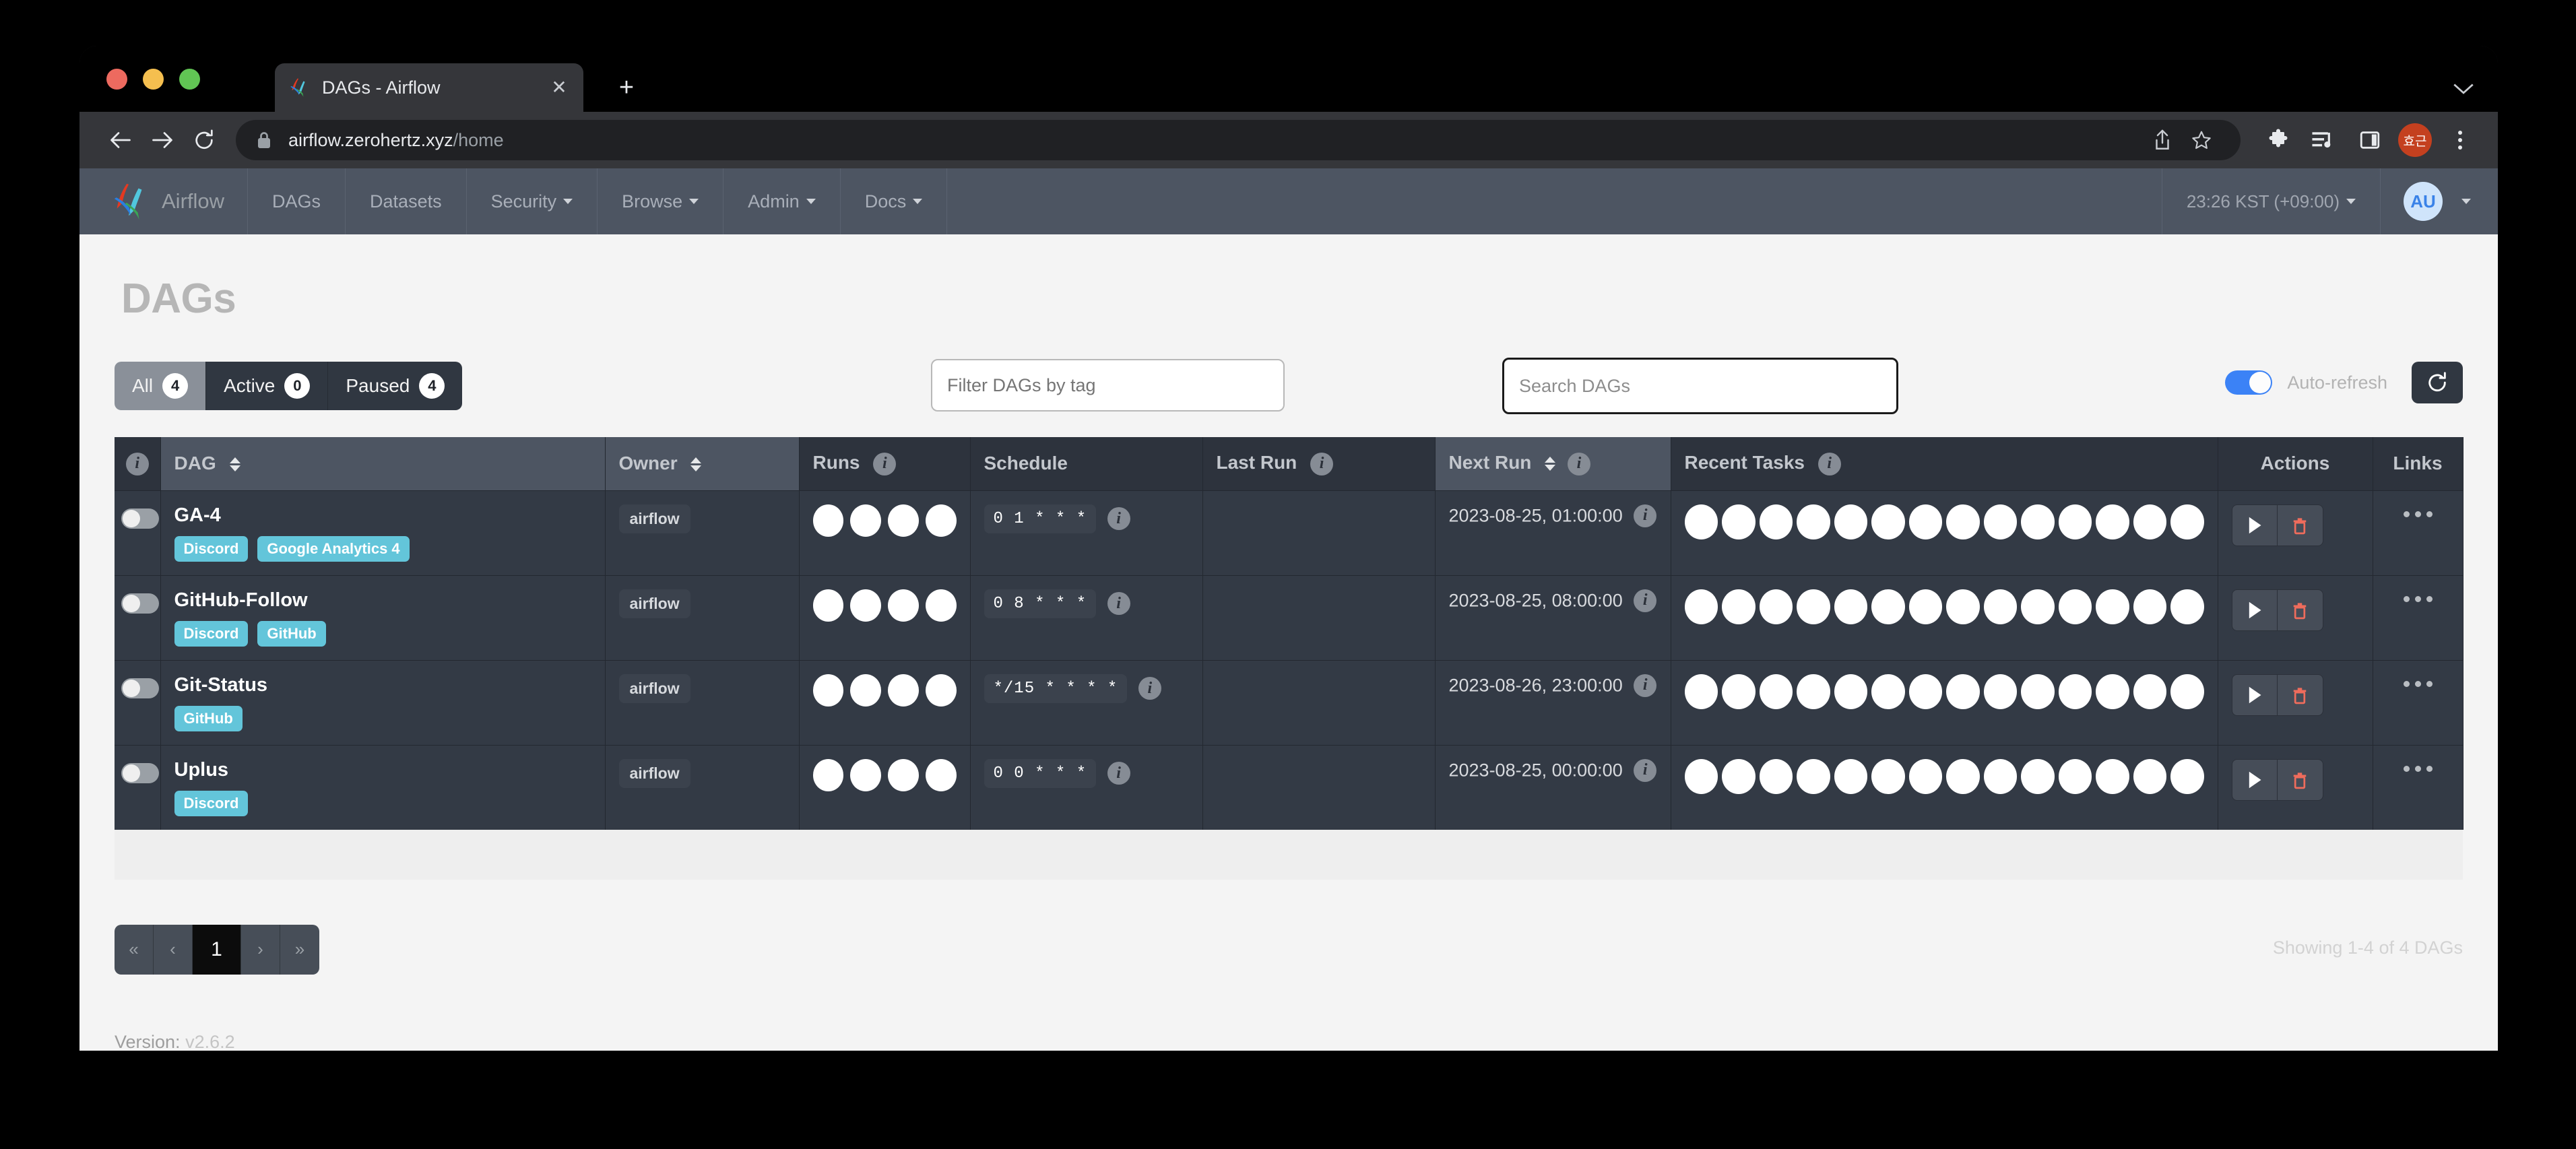 The width and height of the screenshot is (2576, 1149). I want to click on reload-button, so click(204, 140).